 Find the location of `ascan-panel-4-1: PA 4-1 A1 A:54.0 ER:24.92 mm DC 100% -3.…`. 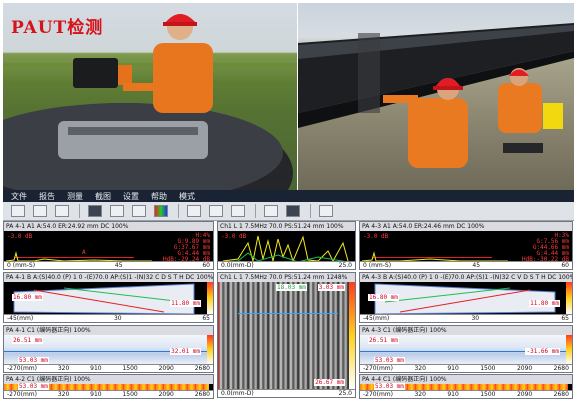

ascan-panel-4-1: PA 4-1 A1 A:54.0 ER:24.92 mm DC 100% -3.… is located at coordinates (108, 245).